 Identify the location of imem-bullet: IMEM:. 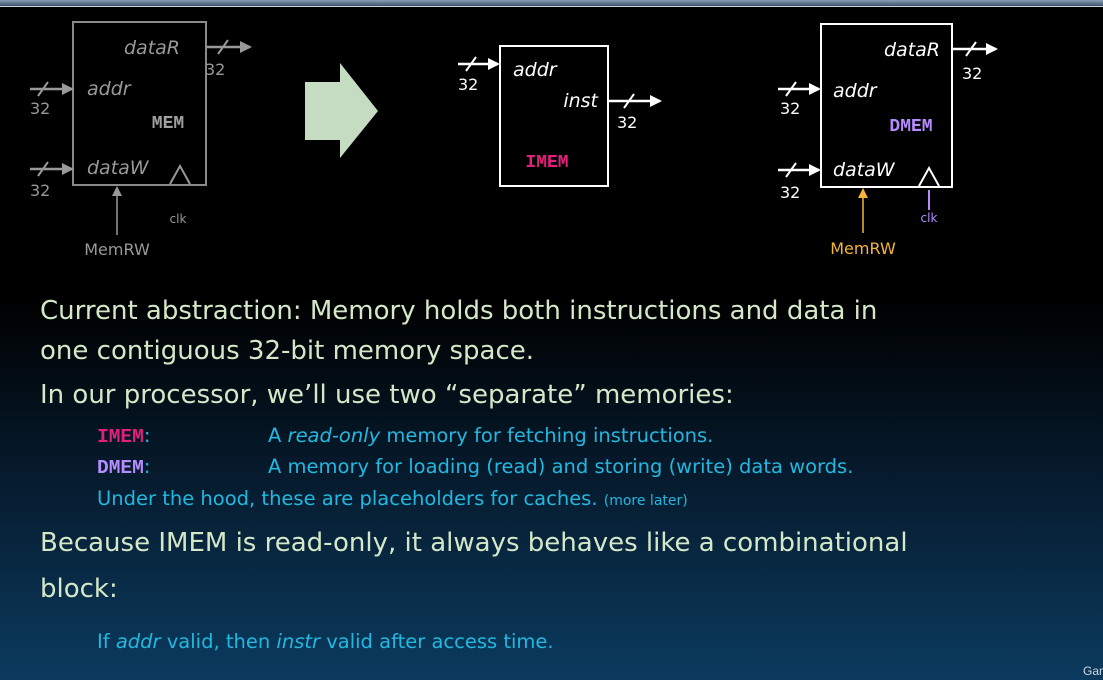
(123, 436).